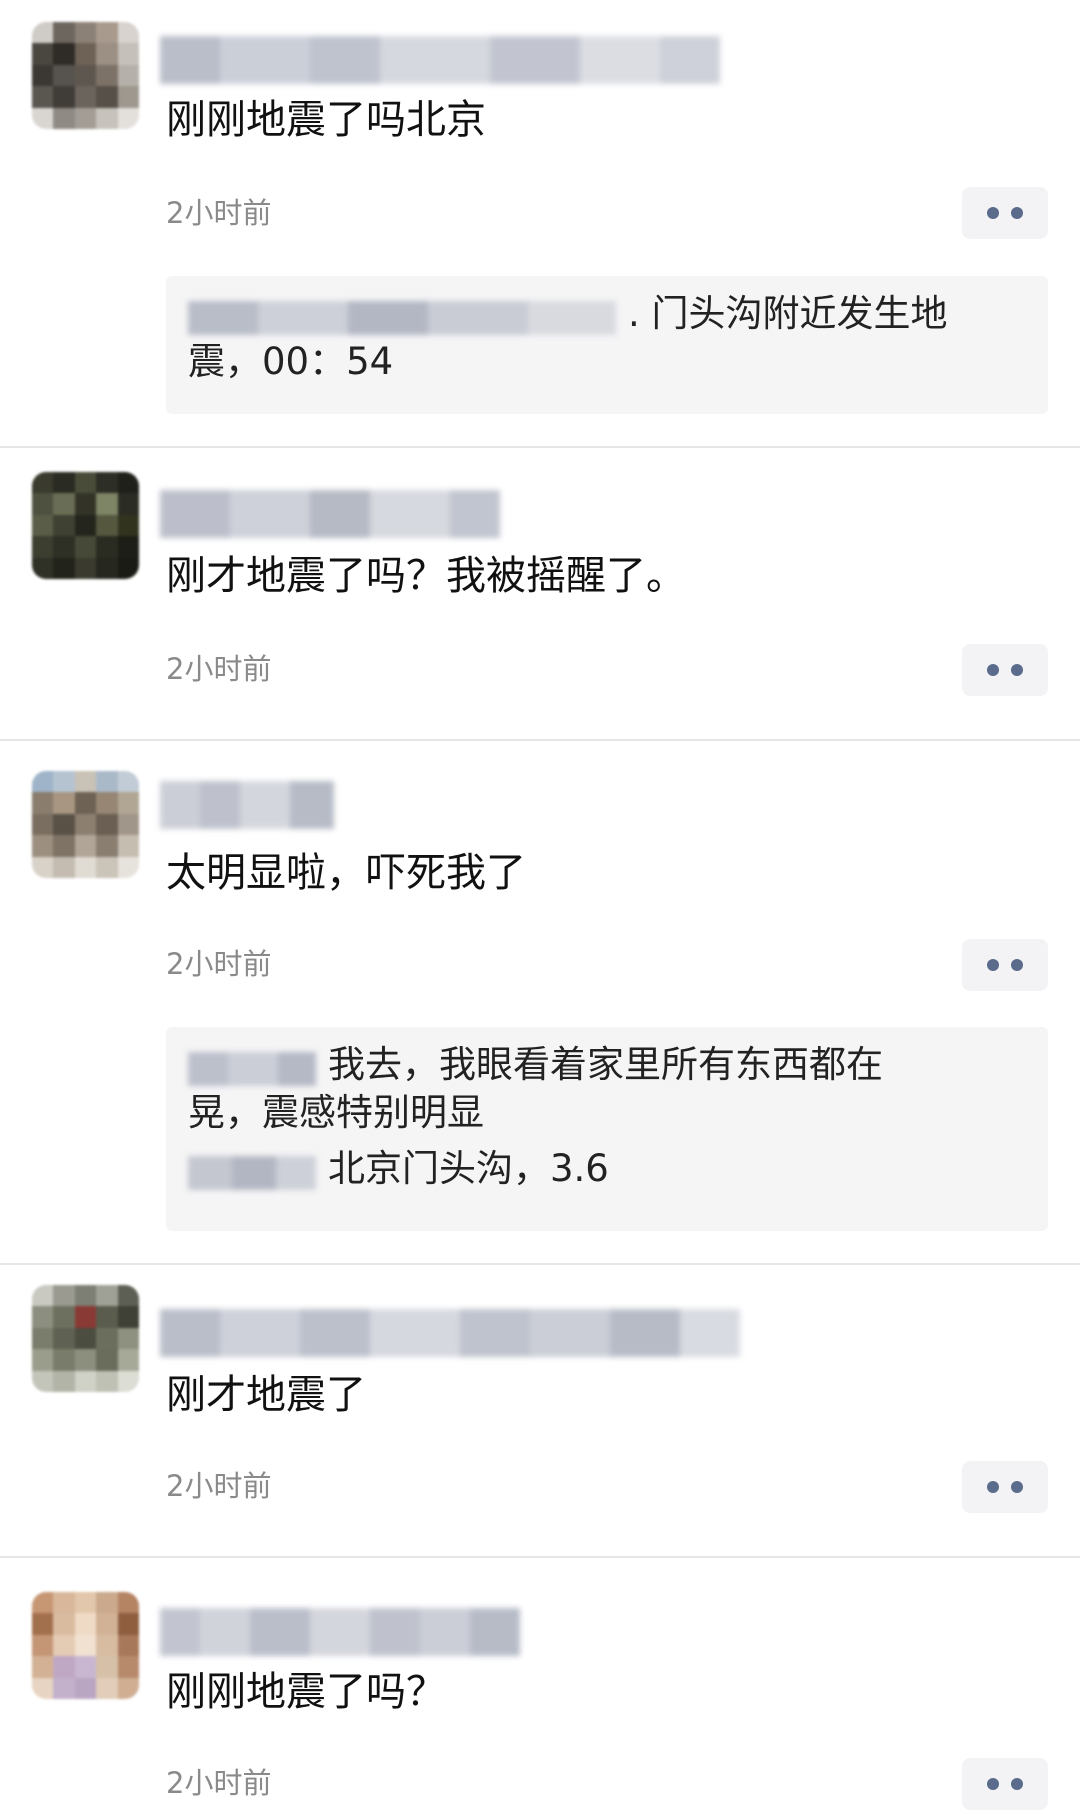  What do you see at coordinates (468, 1168) in the screenshot?
I see `reply-text: 北京门头沟，3.6` at bounding box center [468, 1168].